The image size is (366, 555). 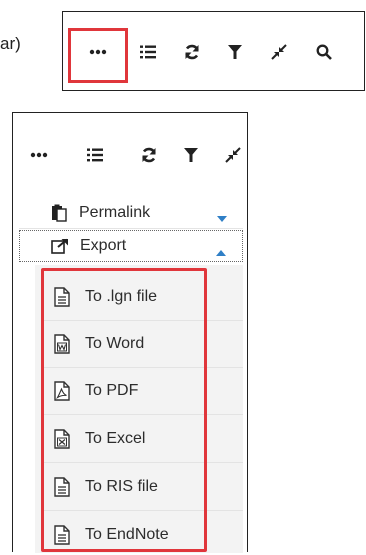 What do you see at coordinates (115, 212) in the screenshot?
I see `permalink-label: Permalink` at bounding box center [115, 212].